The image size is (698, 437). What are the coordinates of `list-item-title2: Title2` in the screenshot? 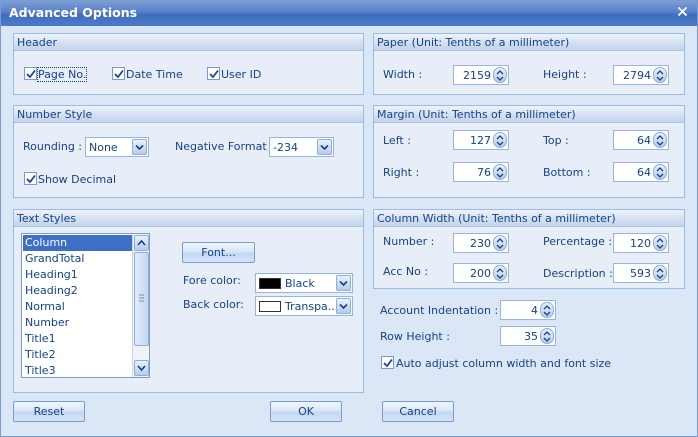 It's located at (77, 355).